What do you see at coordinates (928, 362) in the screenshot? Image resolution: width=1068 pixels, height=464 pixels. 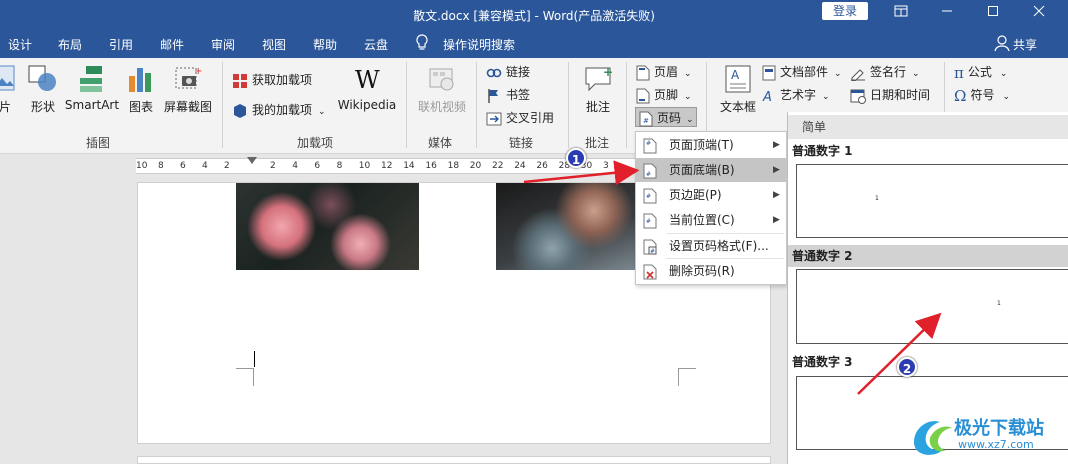 I see `gallery-item-title: 普通数字 3` at bounding box center [928, 362].